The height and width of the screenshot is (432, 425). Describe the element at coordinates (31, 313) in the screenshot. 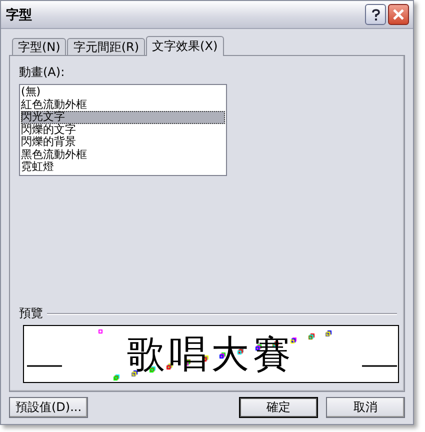

I see `preview-label: 預覽` at that location.